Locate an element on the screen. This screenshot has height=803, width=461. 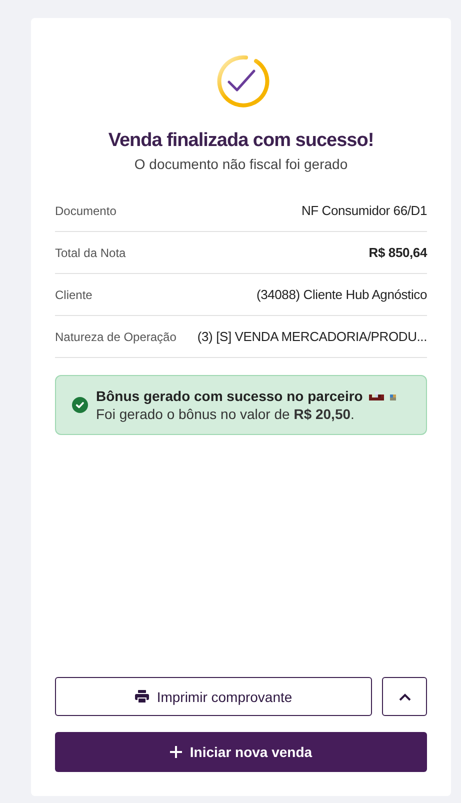
expand-button is located at coordinates (404, 696).